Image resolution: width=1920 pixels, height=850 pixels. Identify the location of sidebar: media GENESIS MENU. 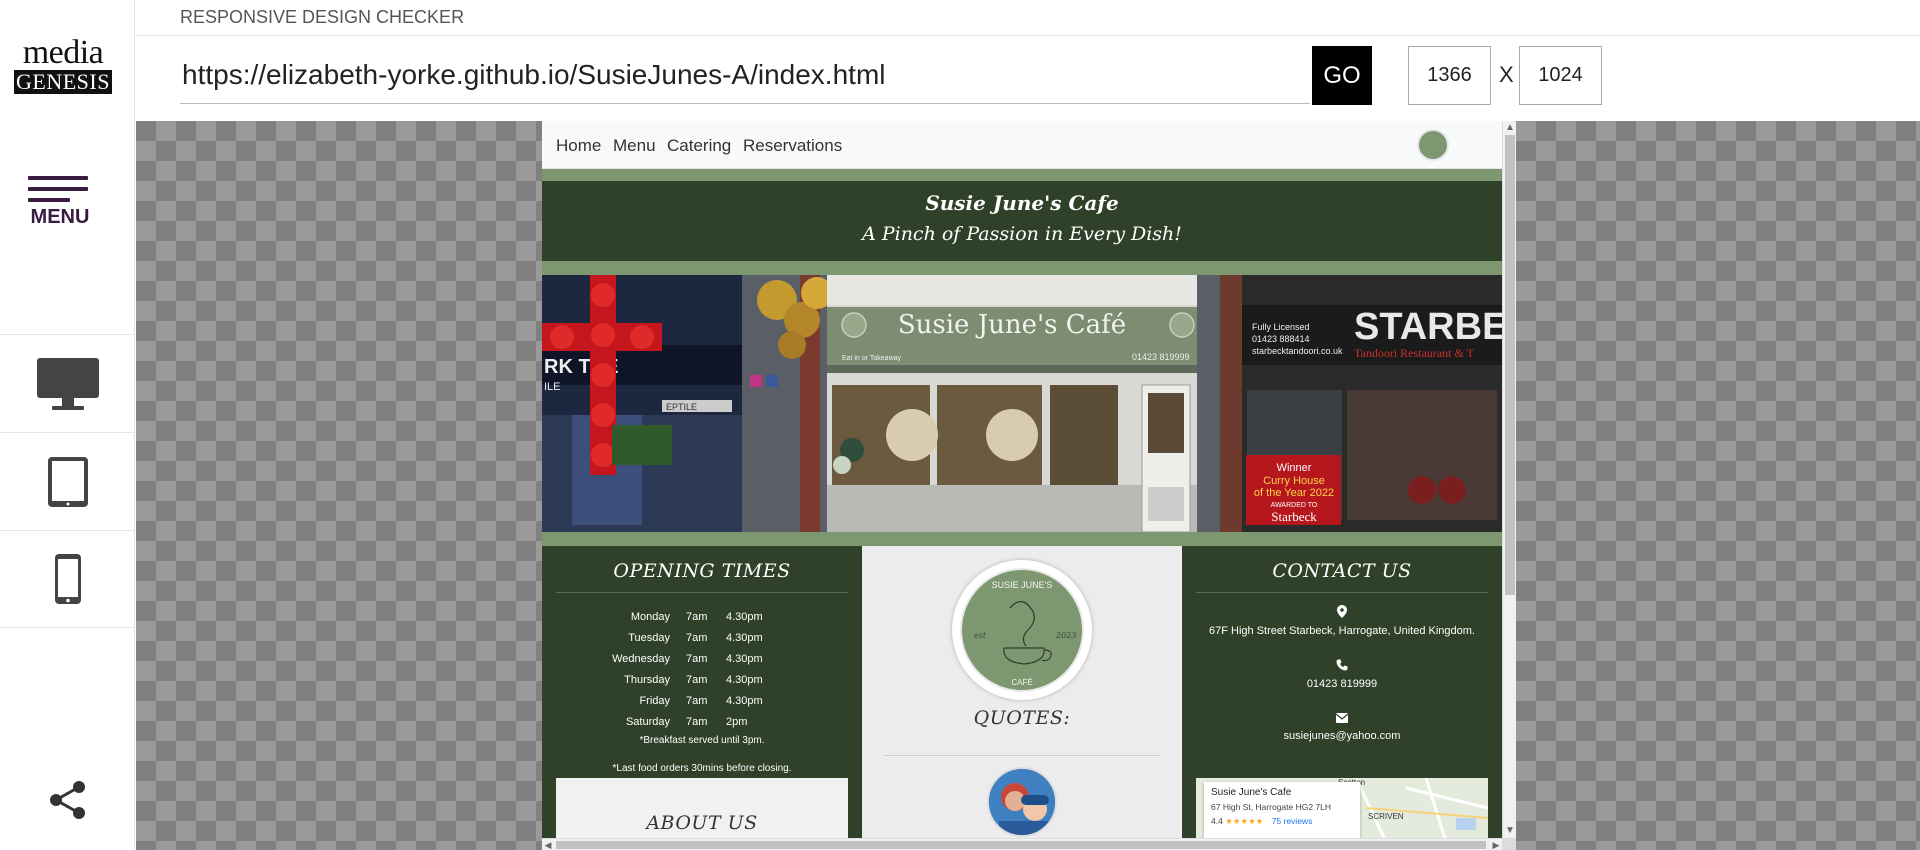
(67, 425).